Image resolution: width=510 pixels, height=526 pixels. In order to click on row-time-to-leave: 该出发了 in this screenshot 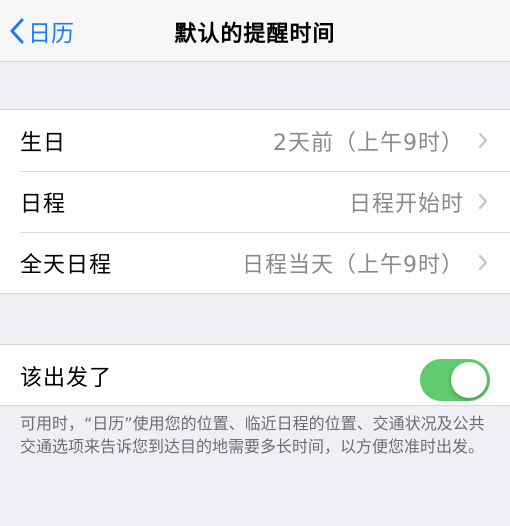, I will do `click(255, 375)`.